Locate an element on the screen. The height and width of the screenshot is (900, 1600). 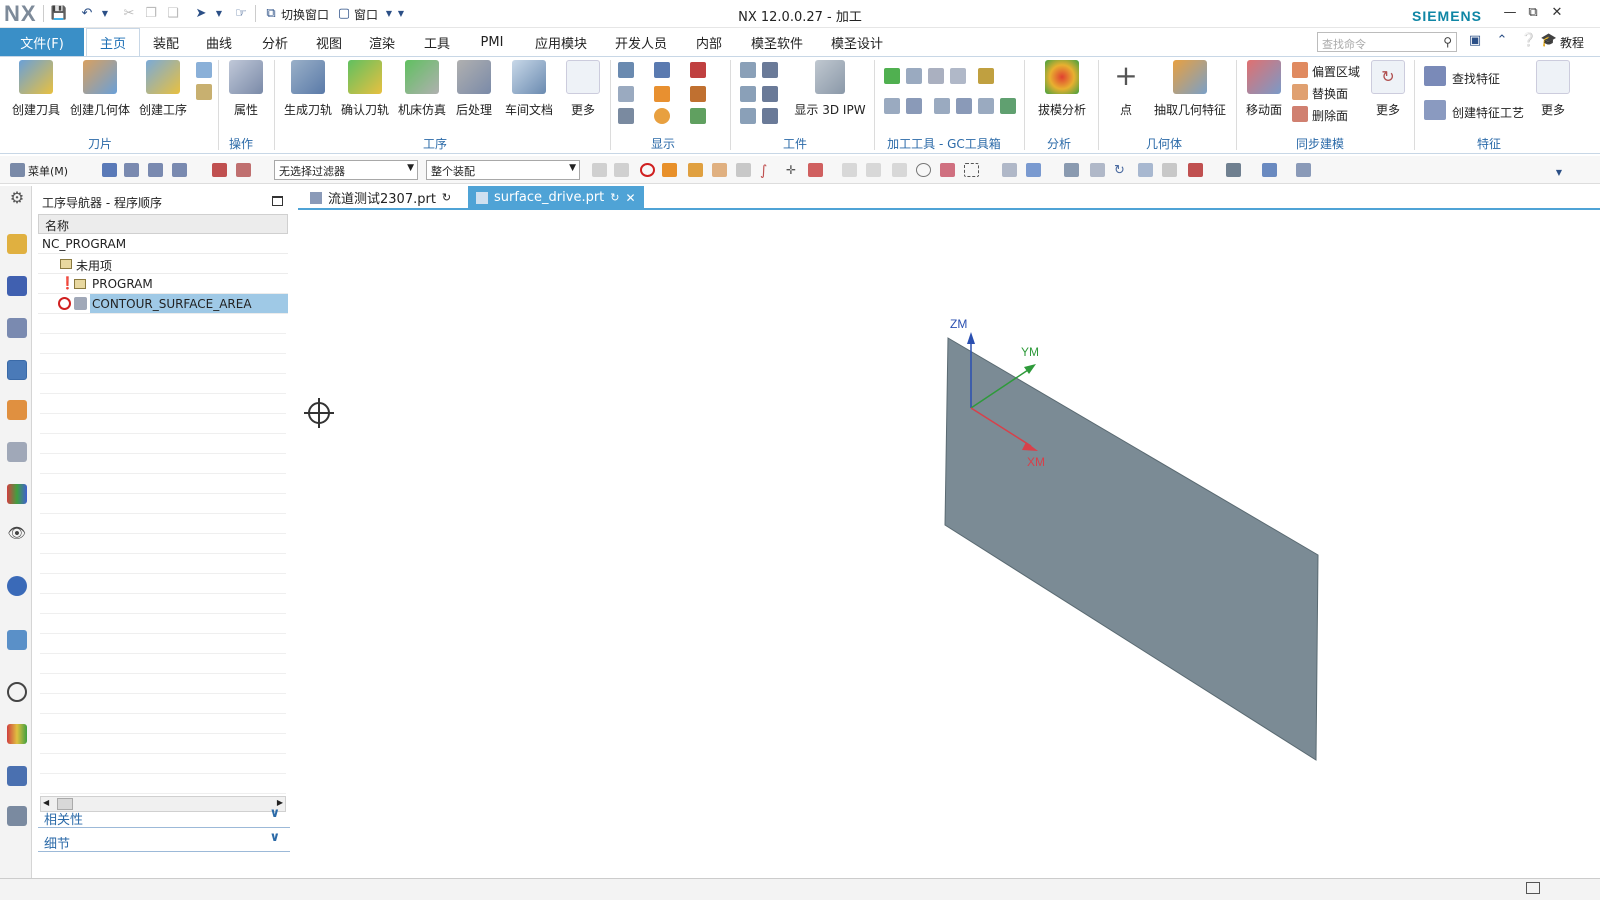
create-feature-process-icon is located at coordinates (1435, 110).